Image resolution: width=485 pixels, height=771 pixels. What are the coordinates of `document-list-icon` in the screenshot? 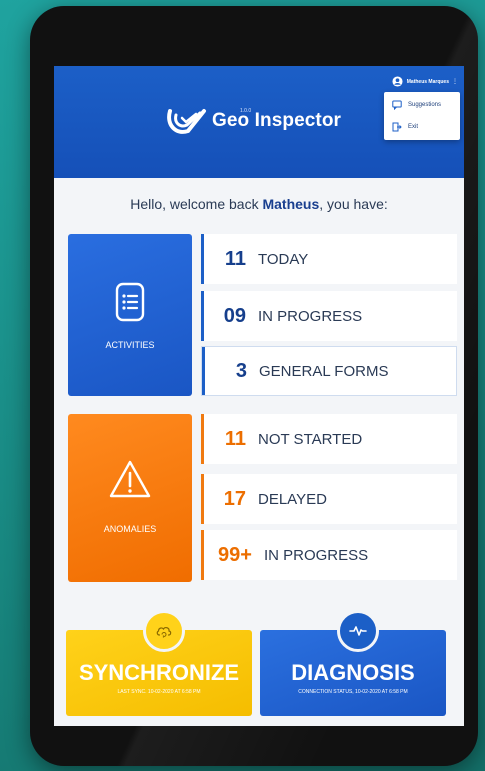 It's located at (130, 302).